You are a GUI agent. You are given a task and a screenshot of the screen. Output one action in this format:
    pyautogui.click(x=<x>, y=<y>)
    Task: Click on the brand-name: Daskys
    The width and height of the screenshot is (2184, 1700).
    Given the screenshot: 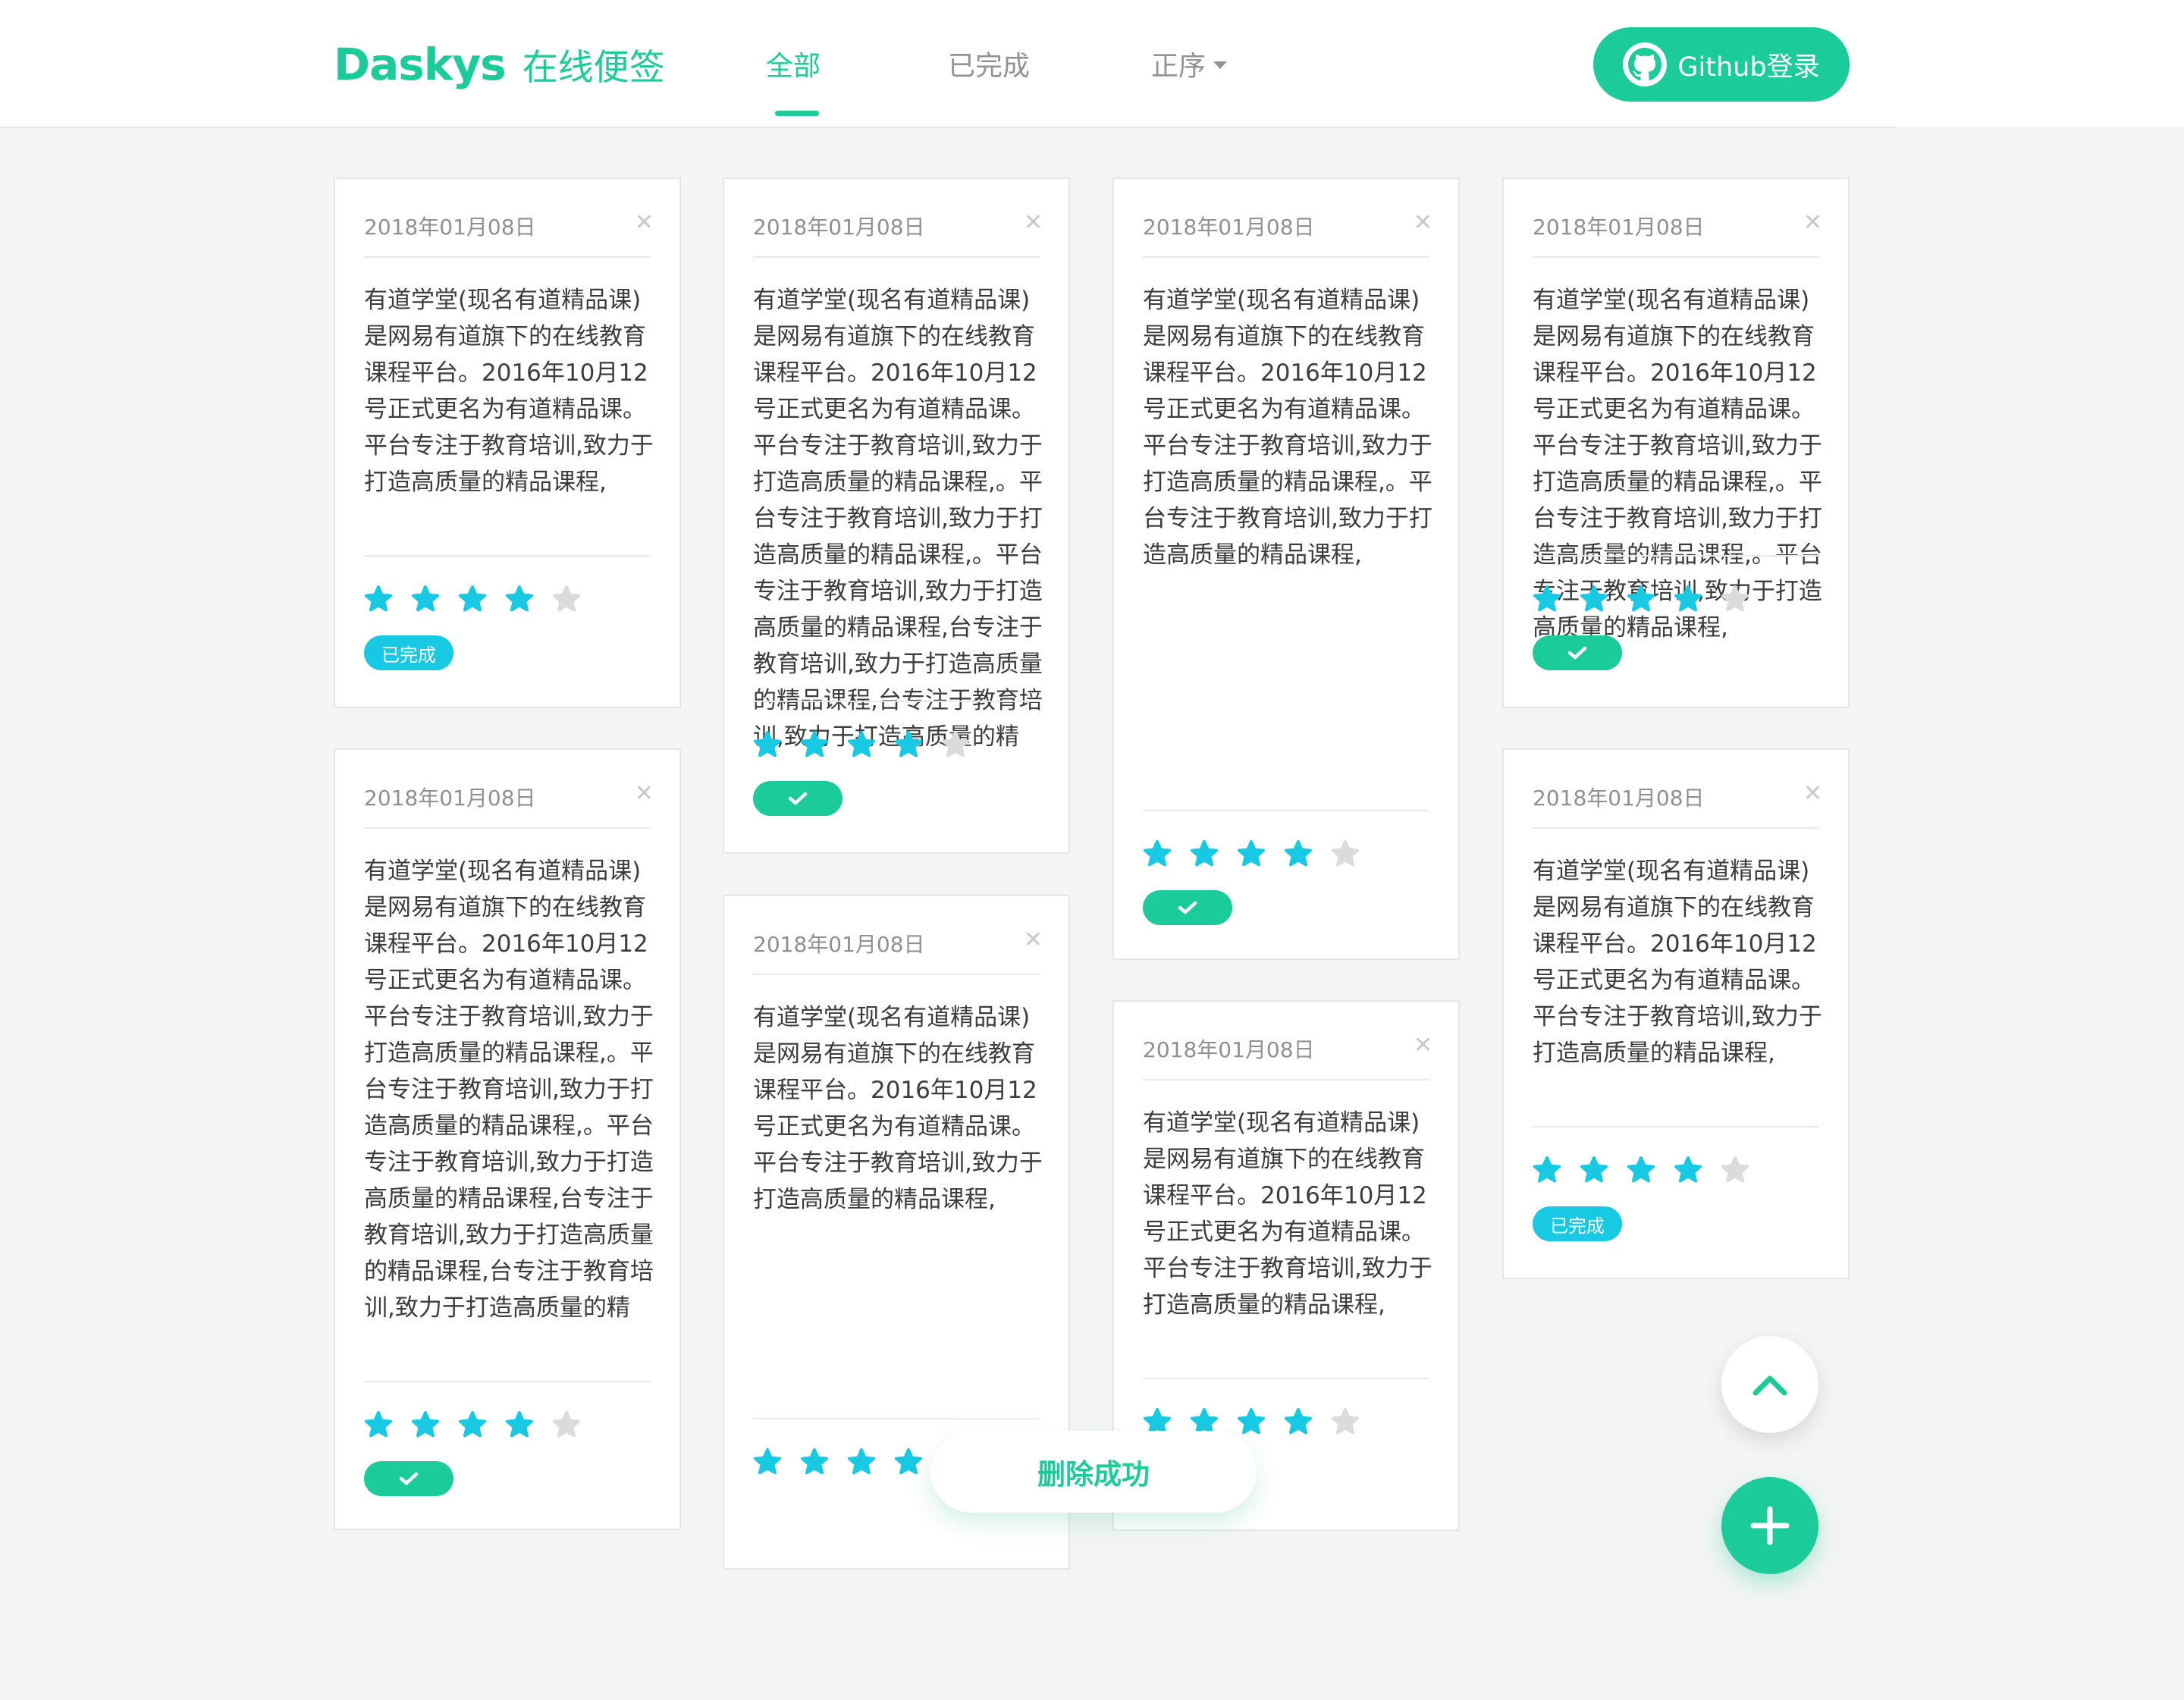 What is the action you would take?
    pyautogui.click(x=420, y=64)
    